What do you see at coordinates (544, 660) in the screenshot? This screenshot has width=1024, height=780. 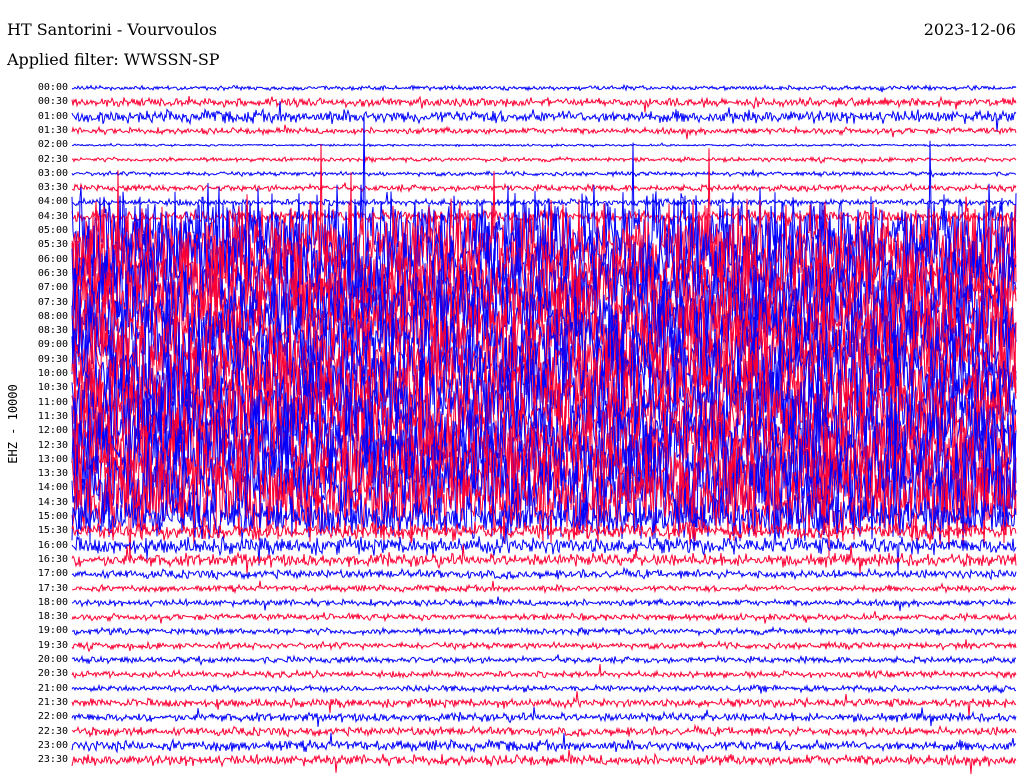 I see `trace-row-2000` at bounding box center [544, 660].